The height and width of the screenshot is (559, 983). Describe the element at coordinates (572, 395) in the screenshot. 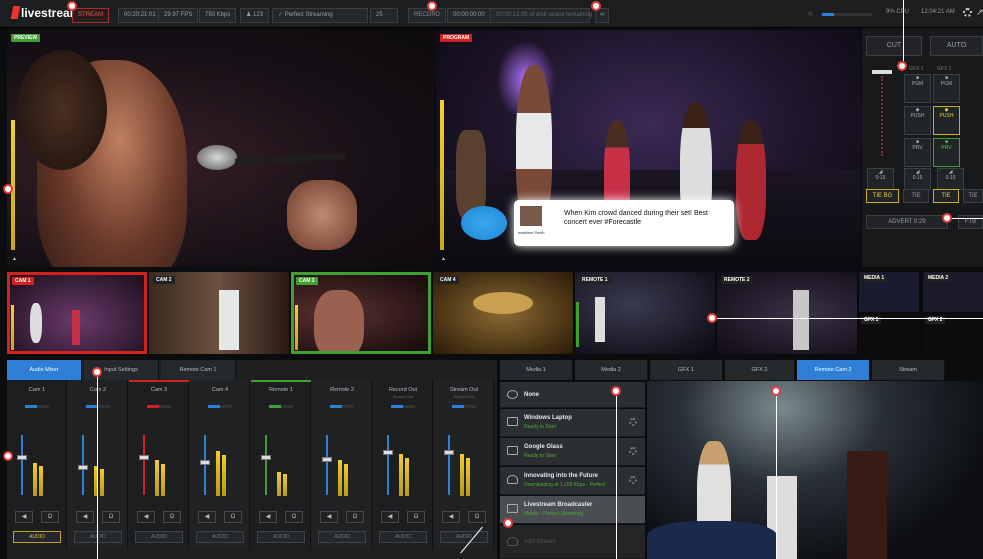

I see `media-item-none: None` at that location.